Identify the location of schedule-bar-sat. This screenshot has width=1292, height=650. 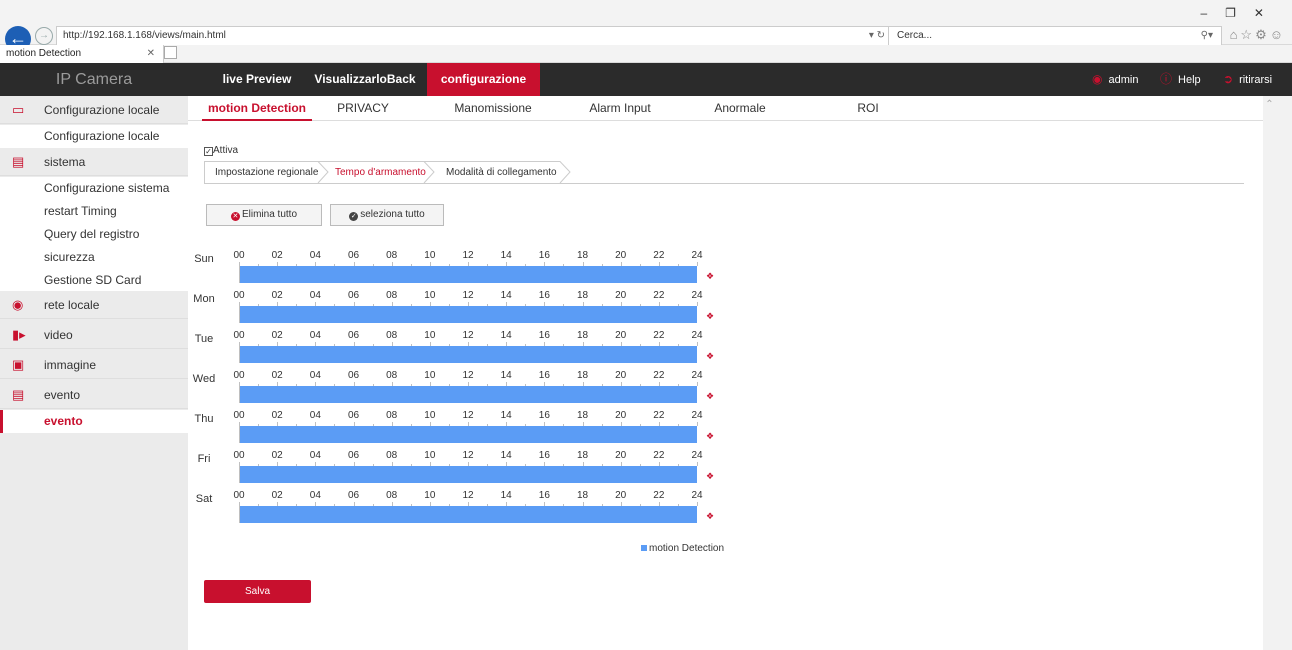
(468, 514).